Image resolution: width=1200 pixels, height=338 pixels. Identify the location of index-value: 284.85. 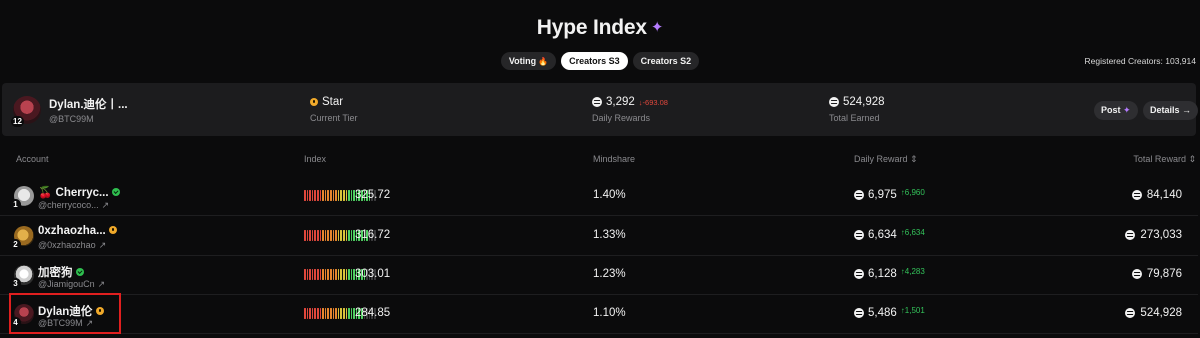
(373, 313).